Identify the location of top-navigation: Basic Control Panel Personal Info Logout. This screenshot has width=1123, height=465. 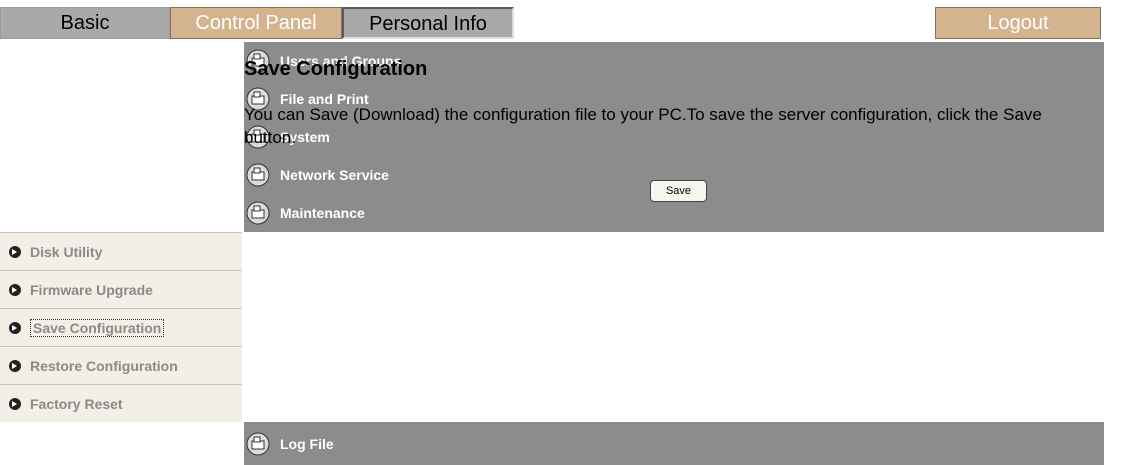
(561, 21).